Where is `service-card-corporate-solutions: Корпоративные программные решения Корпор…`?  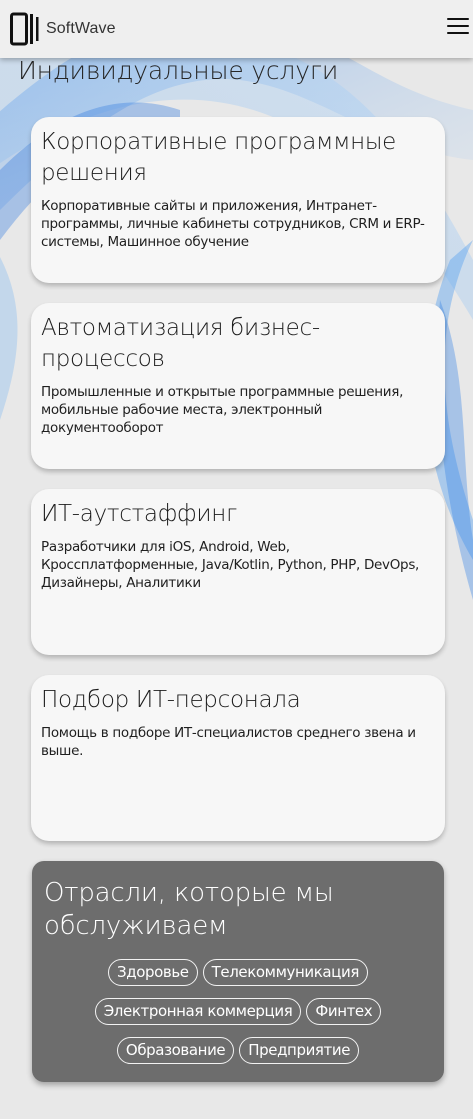
service-card-corporate-solutions: Корпоративные программные решения Корпор… is located at coordinates (238, 200).